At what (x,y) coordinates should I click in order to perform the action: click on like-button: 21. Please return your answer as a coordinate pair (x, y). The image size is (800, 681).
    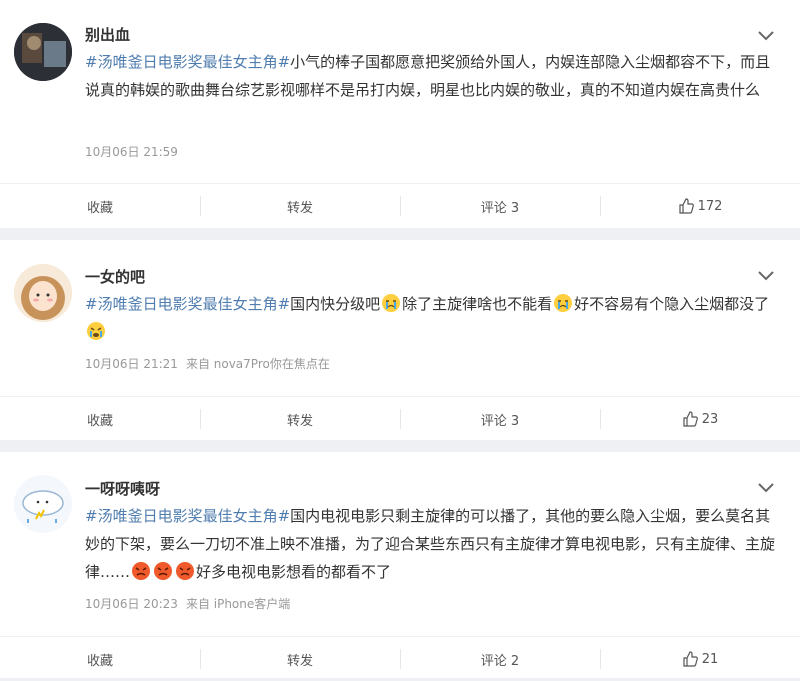
    Looking at the image, I should click on (700, 659).